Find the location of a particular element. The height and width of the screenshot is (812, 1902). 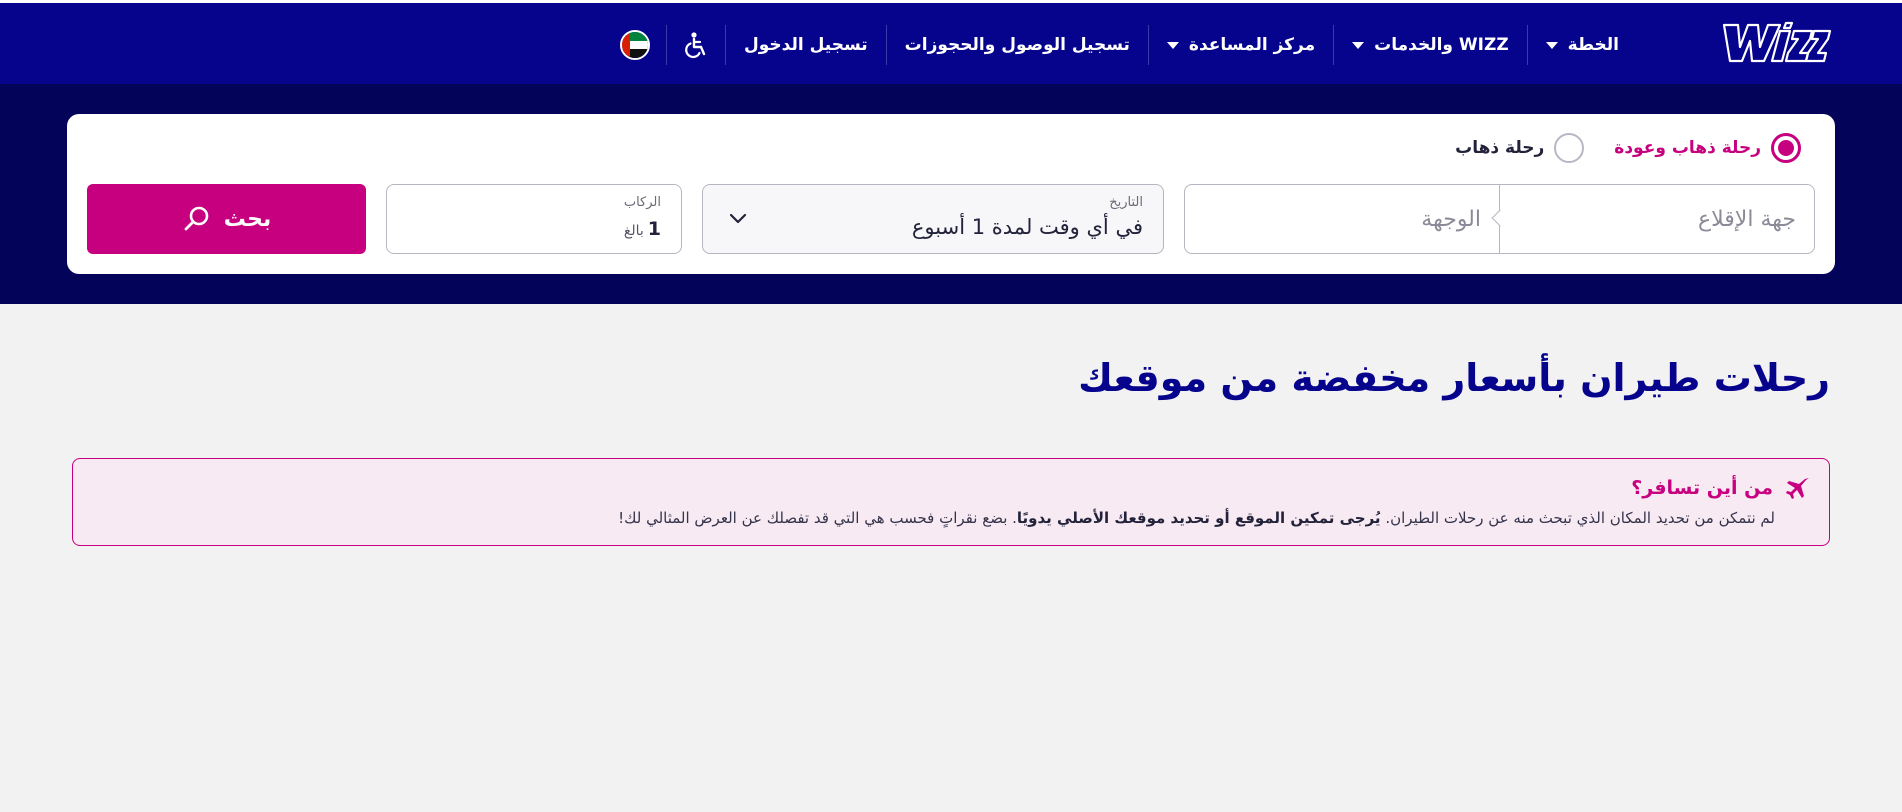

trip-type-return: رحلة ذهاب وعودة is located at coordinates (1707, 148).